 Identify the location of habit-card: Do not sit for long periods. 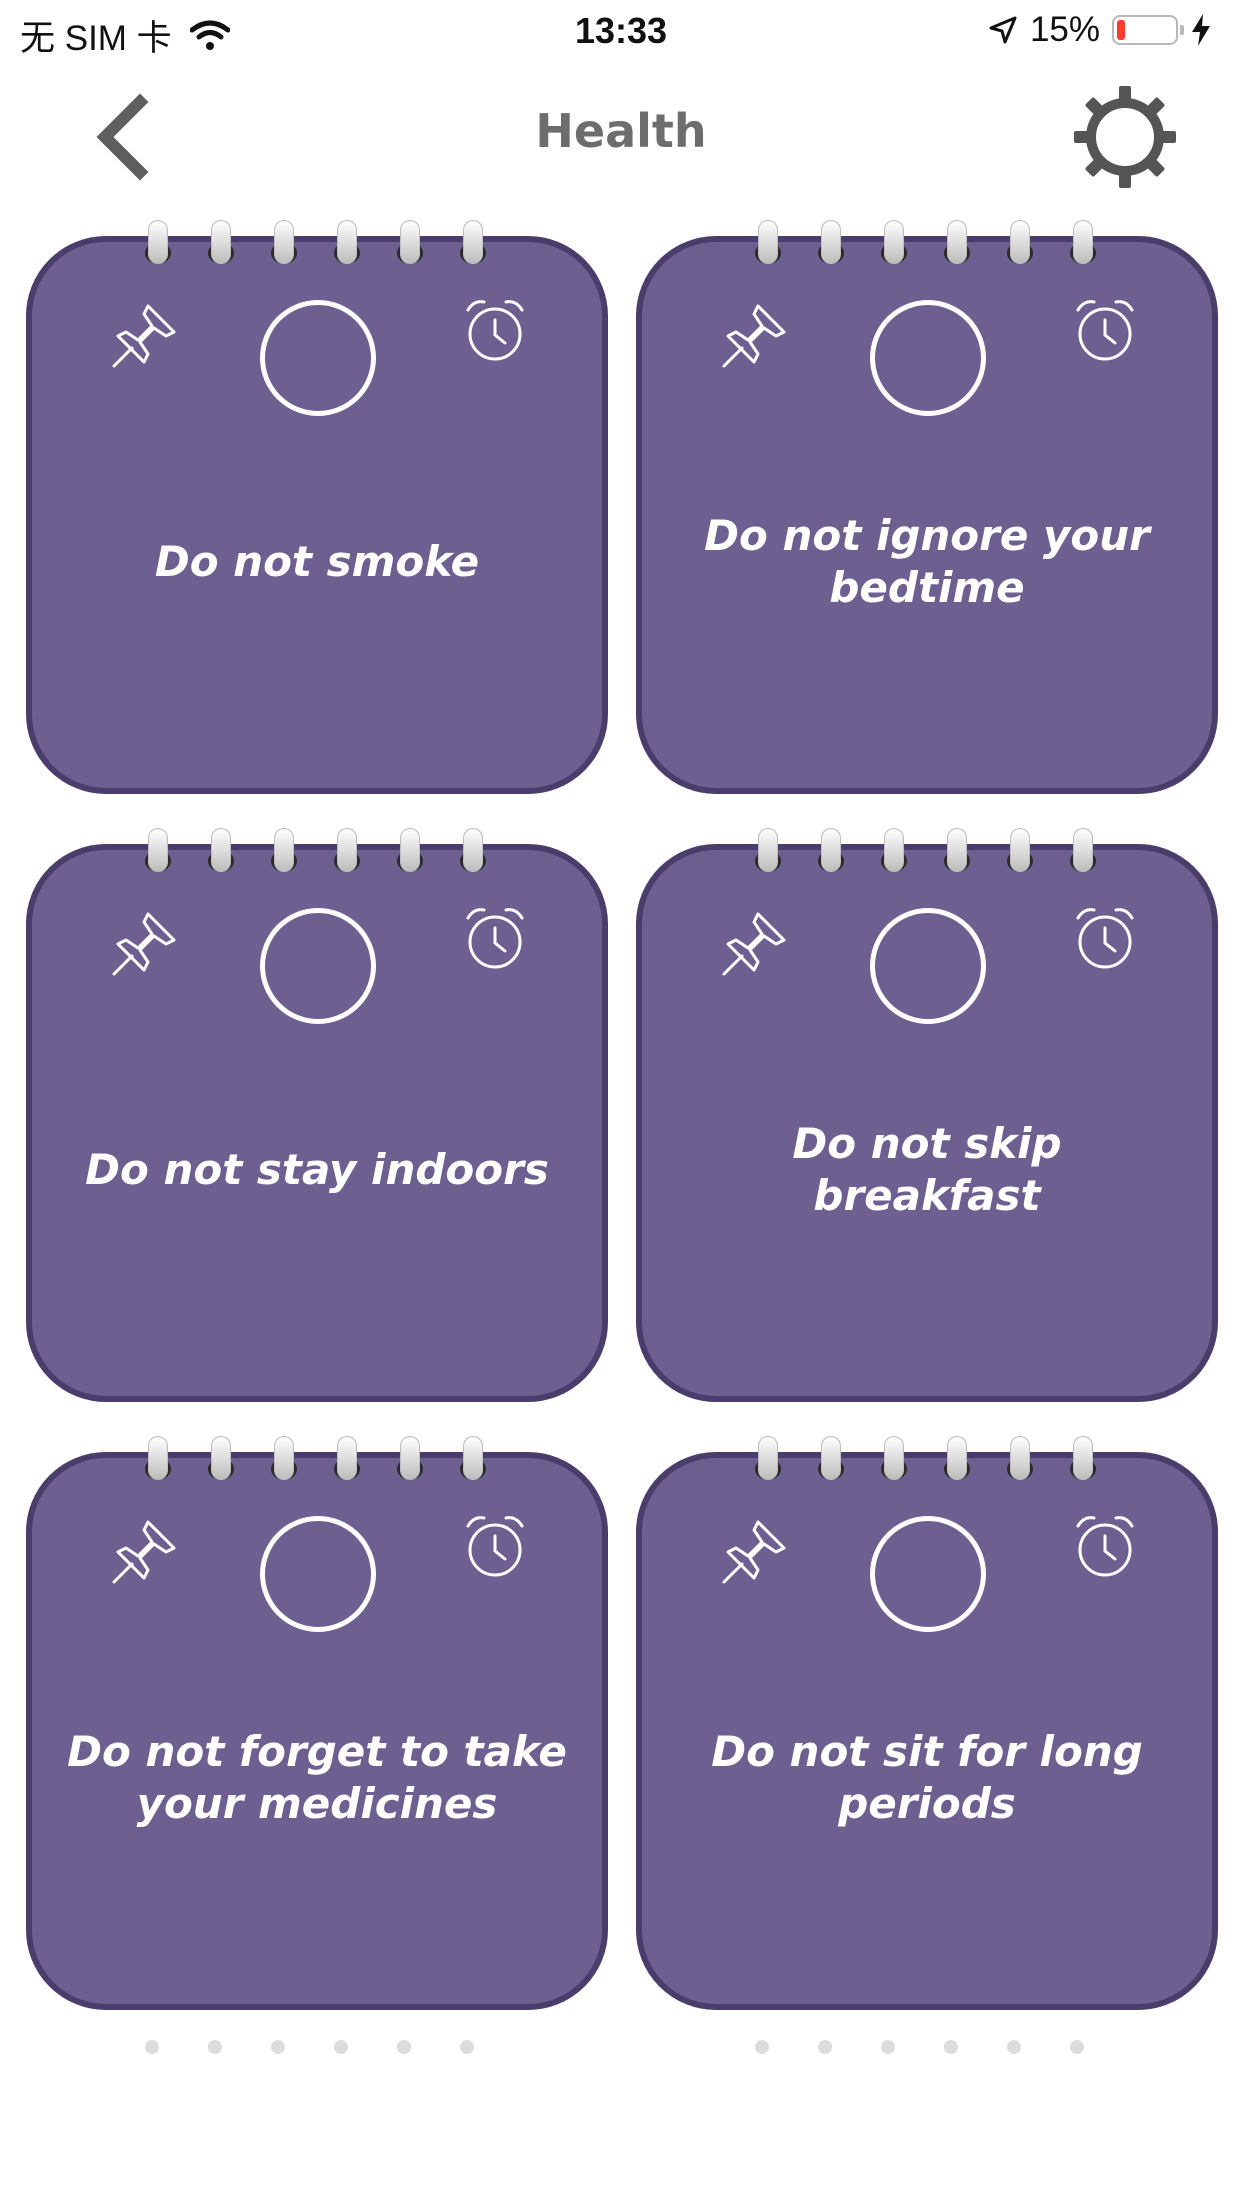
(927, 1723).